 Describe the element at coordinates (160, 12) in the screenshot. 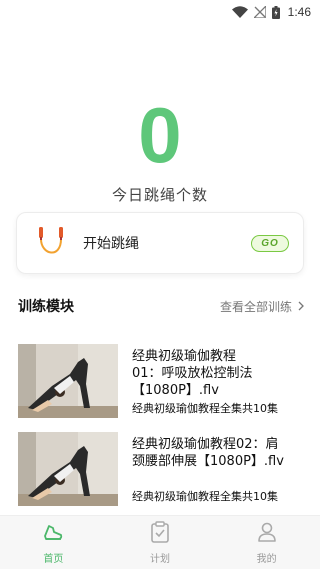

I see `status-bar: 1:46` at that location.